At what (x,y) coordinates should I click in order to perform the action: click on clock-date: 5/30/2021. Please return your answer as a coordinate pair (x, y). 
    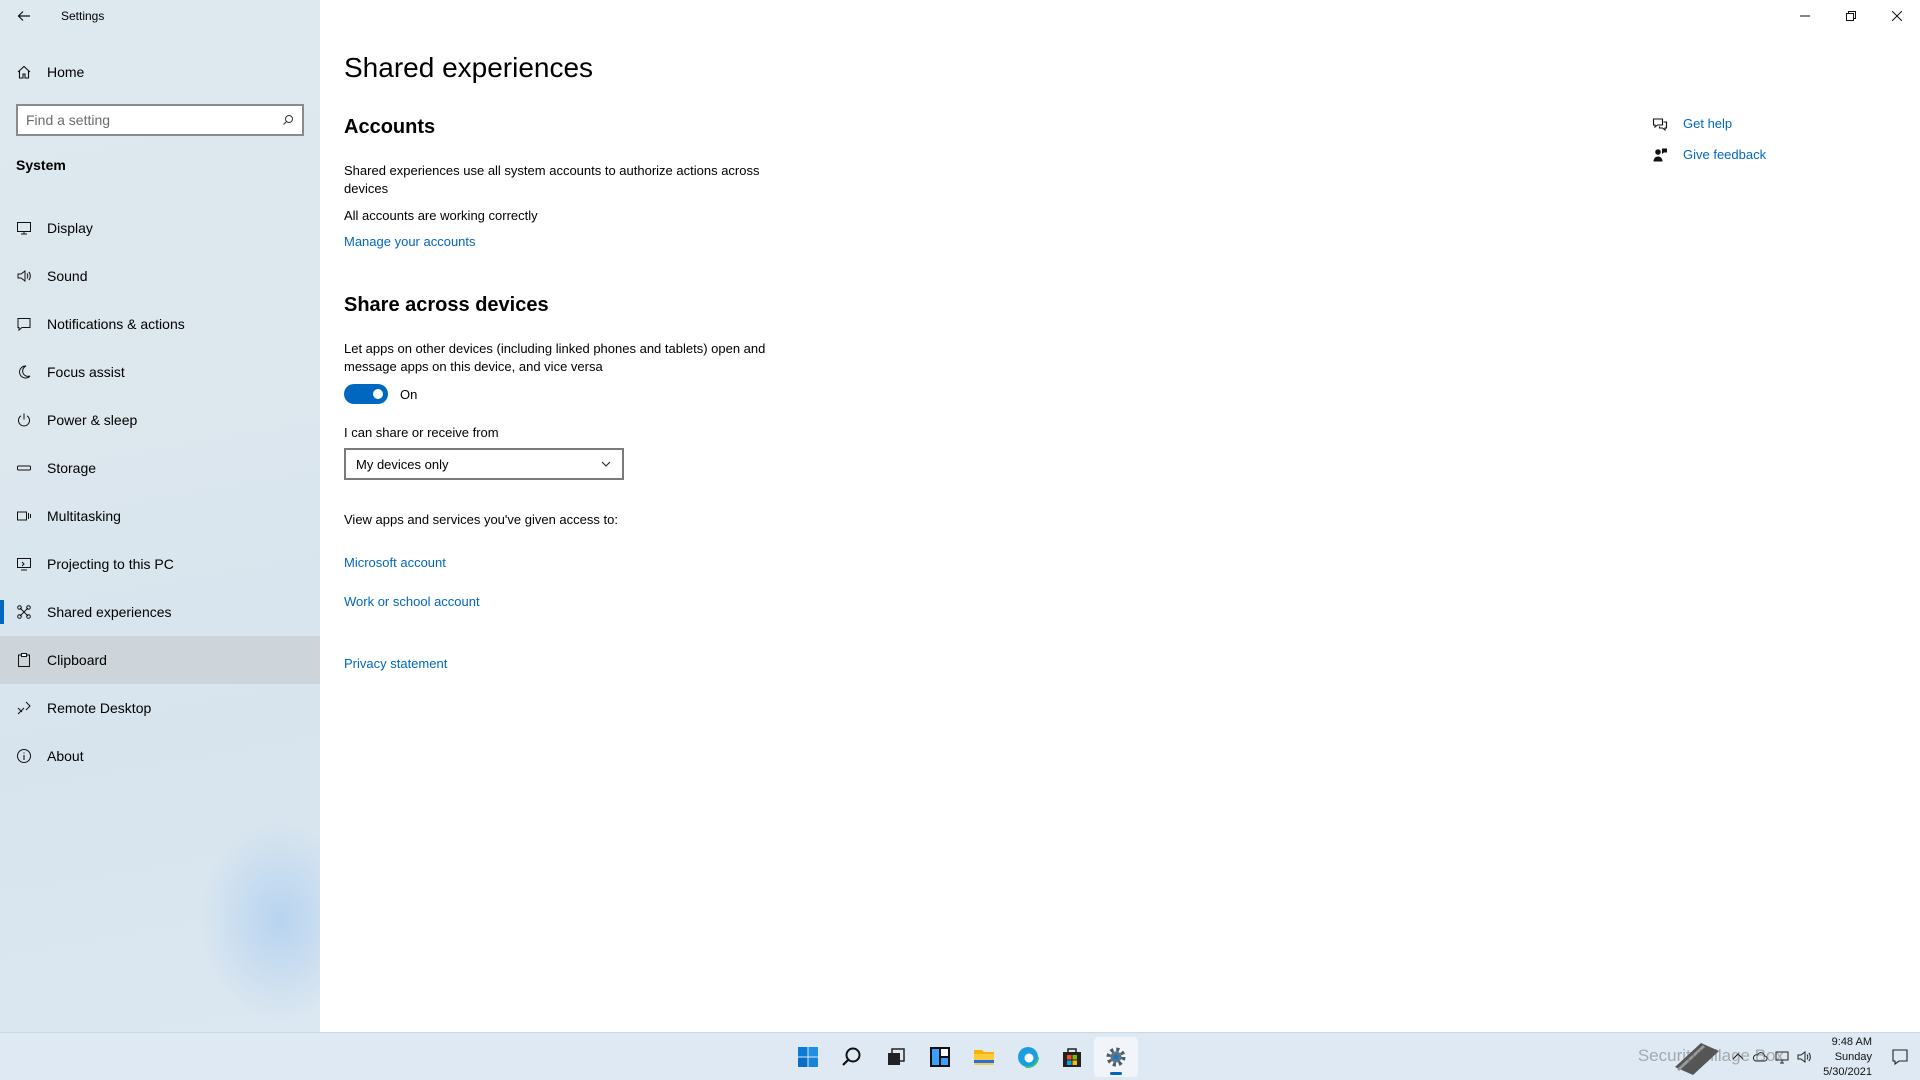
    Looking at the image, I should click on (1847, 1071).